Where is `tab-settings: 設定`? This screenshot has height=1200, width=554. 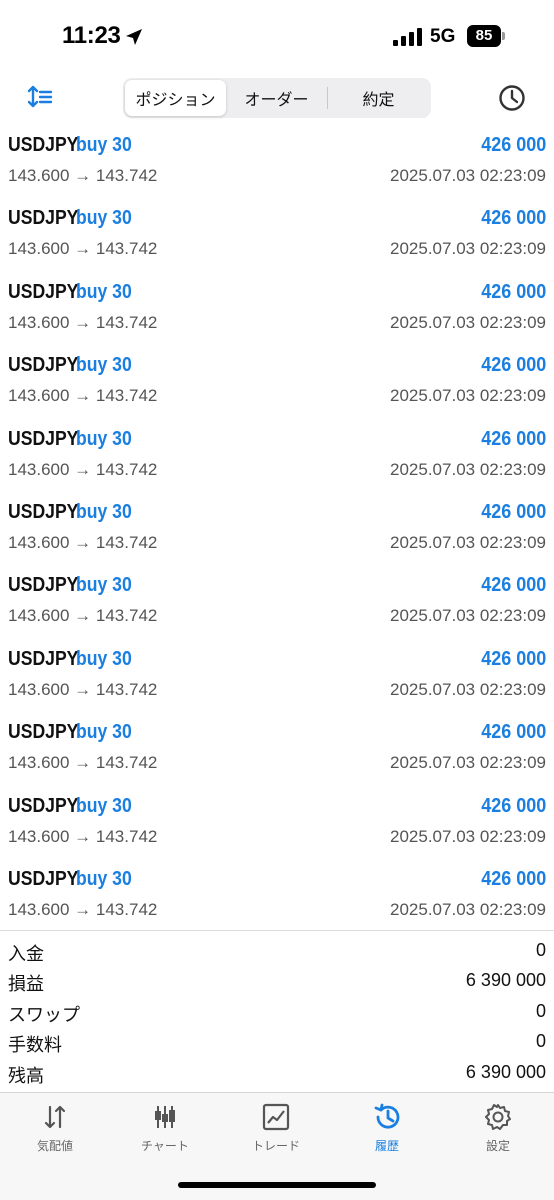 tab-settings: 設定 is located at coordinates (498, 1133).